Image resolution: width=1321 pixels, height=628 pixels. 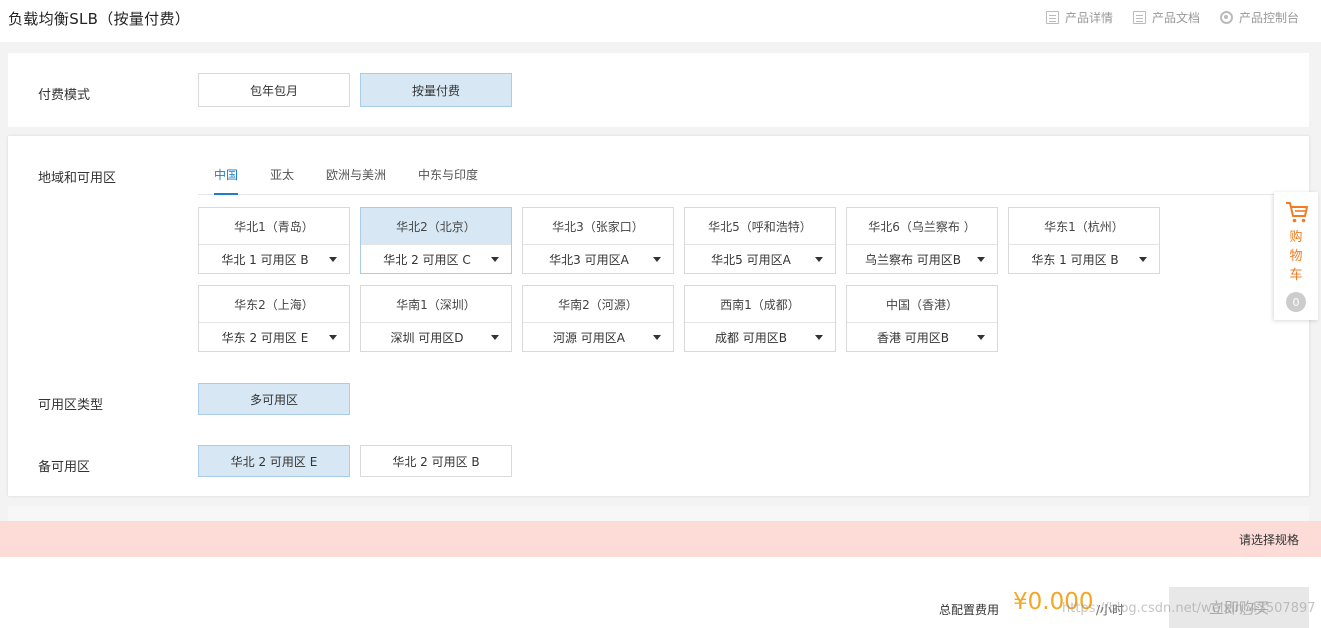 What do you see at coordinates (913, 338) in the screenshot?
I see `zone-select-value: 香港 可用区B` at bounding box center [913, 338].